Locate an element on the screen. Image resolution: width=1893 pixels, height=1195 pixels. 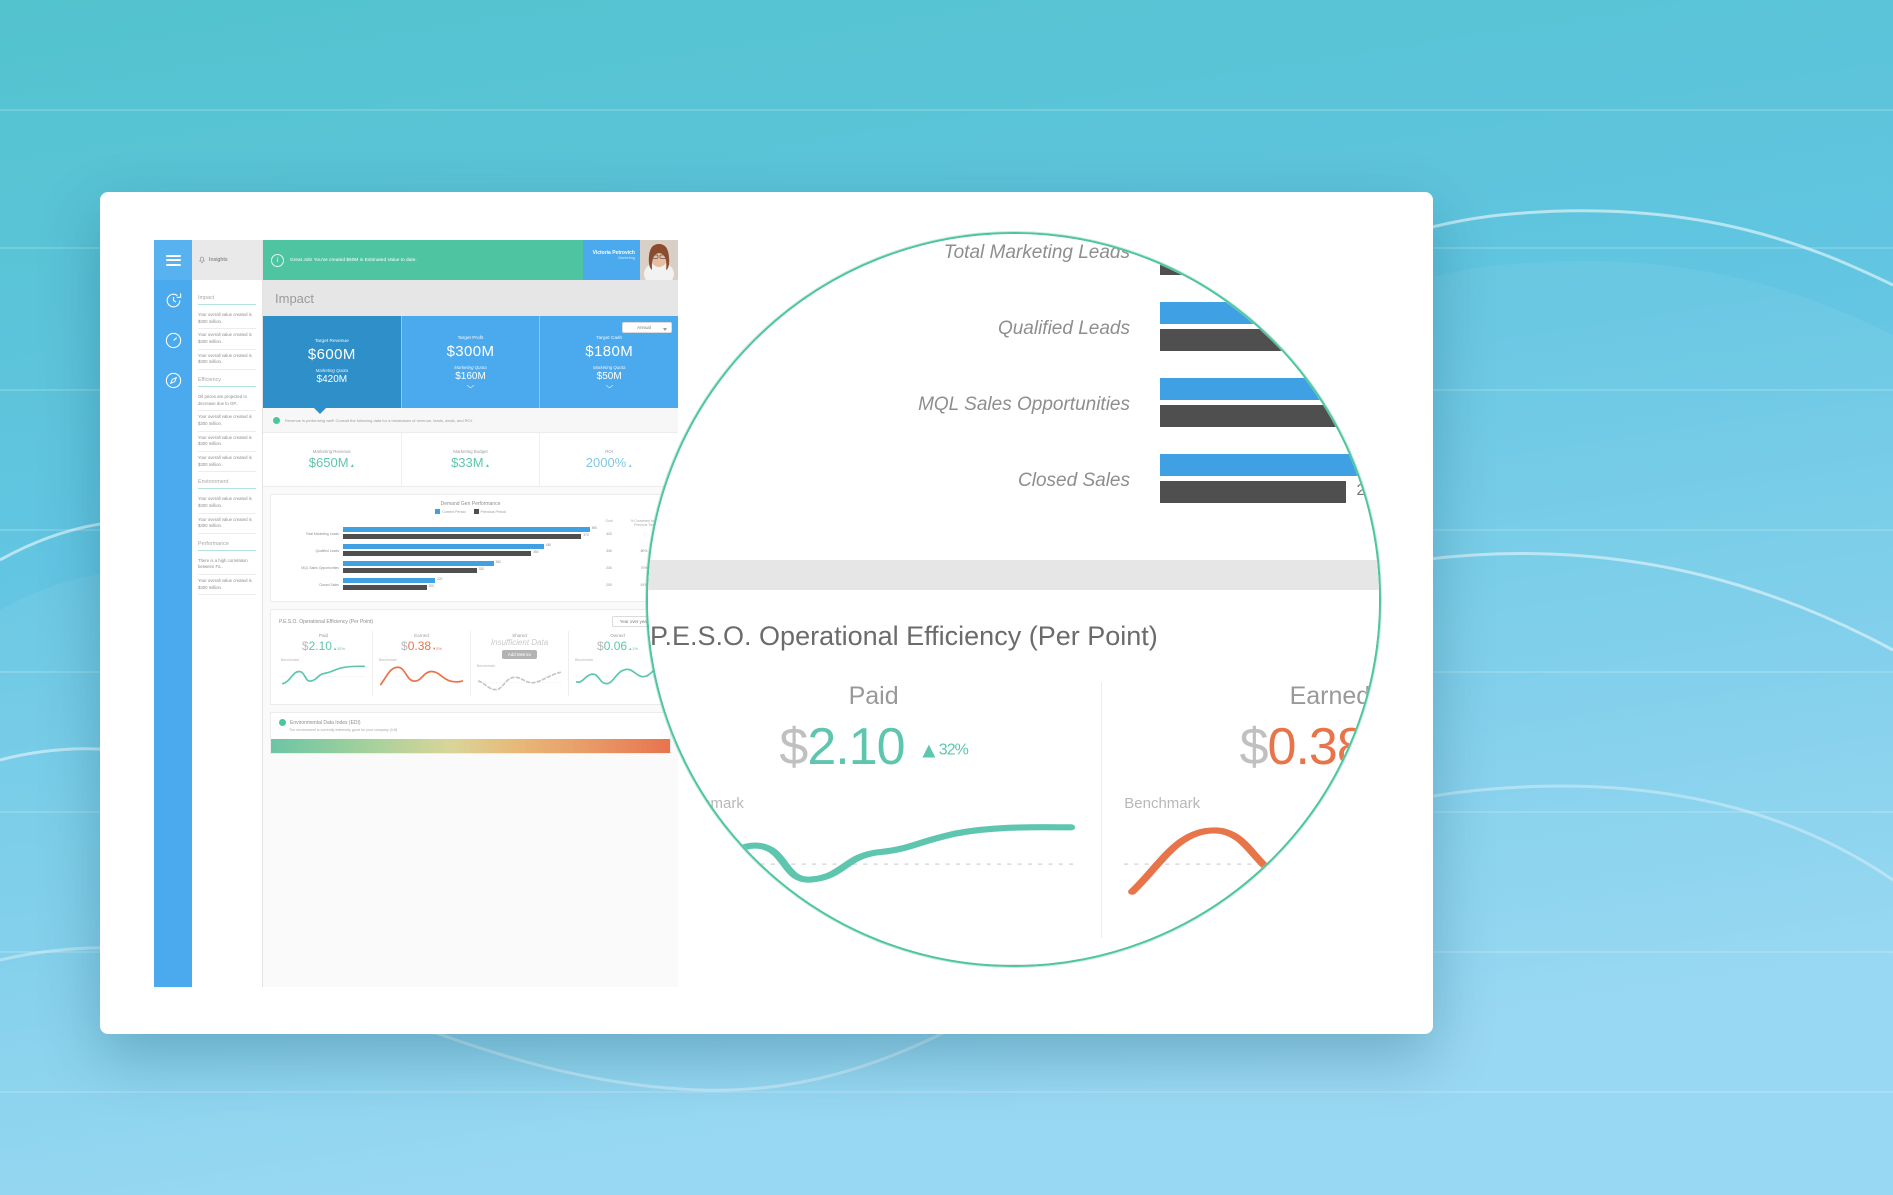
magnified-bar-current: 360 is located at coordinates (1269, 389).